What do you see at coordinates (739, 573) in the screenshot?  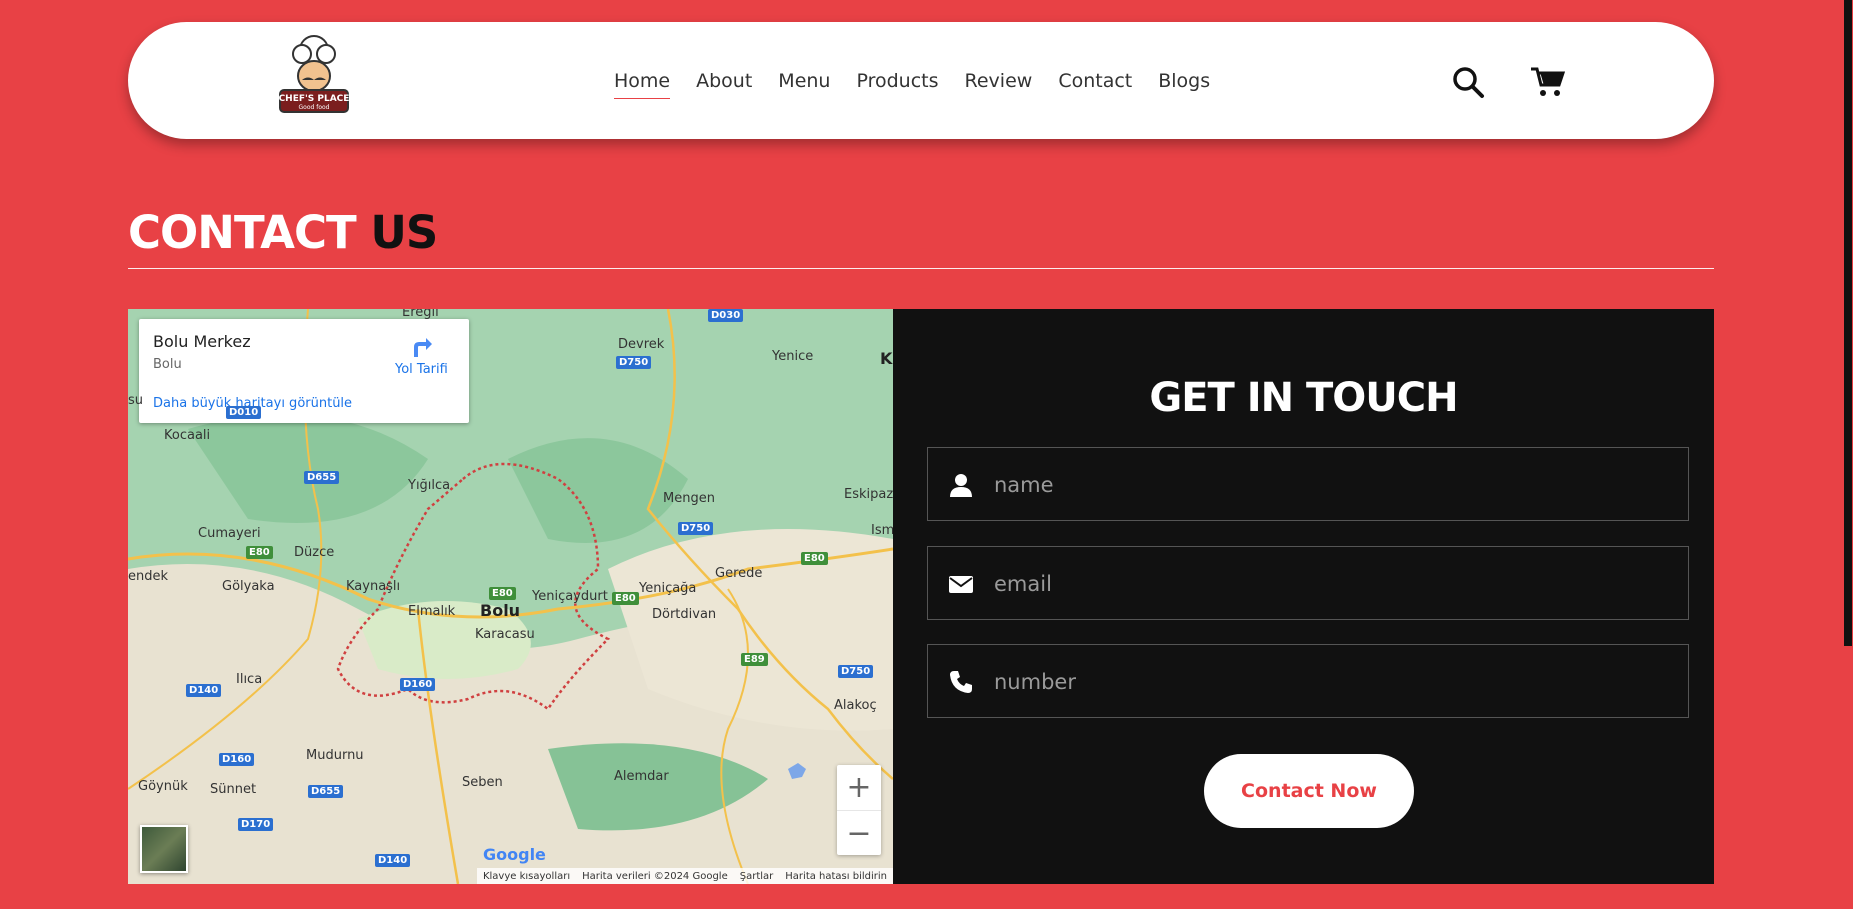 I see `map-label: Gerede` at bounding box center [739, 573].